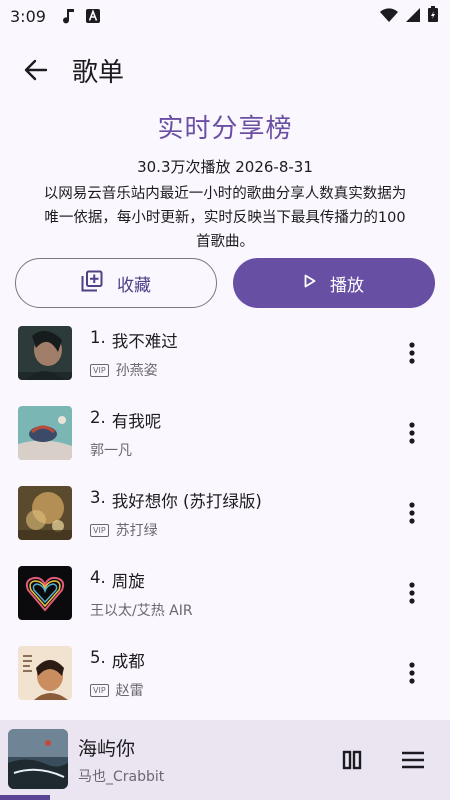 Image resolution: width=450 pixels, height=800 pixels. I want to click on add-to-library-icon, so click(92, 283).